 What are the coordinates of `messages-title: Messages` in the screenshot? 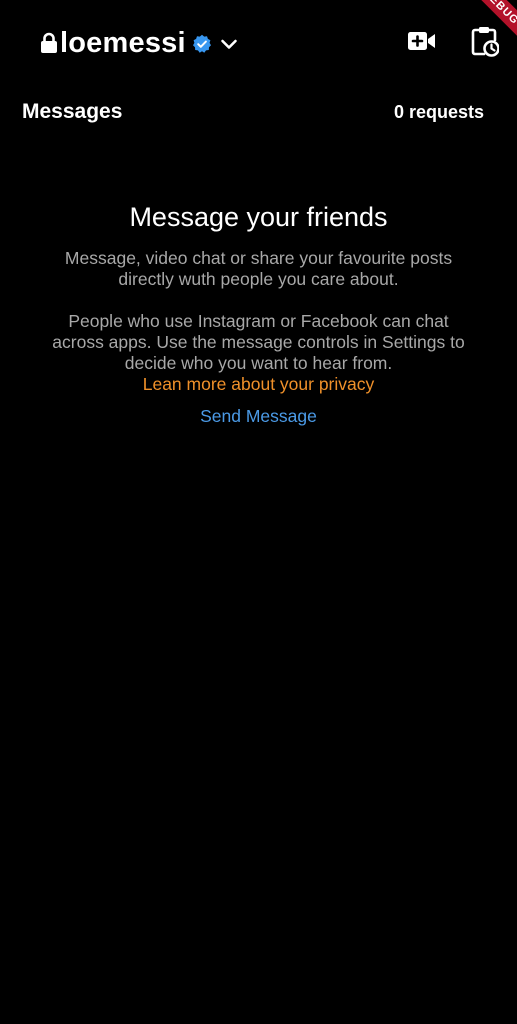 It's located at (72, 111).